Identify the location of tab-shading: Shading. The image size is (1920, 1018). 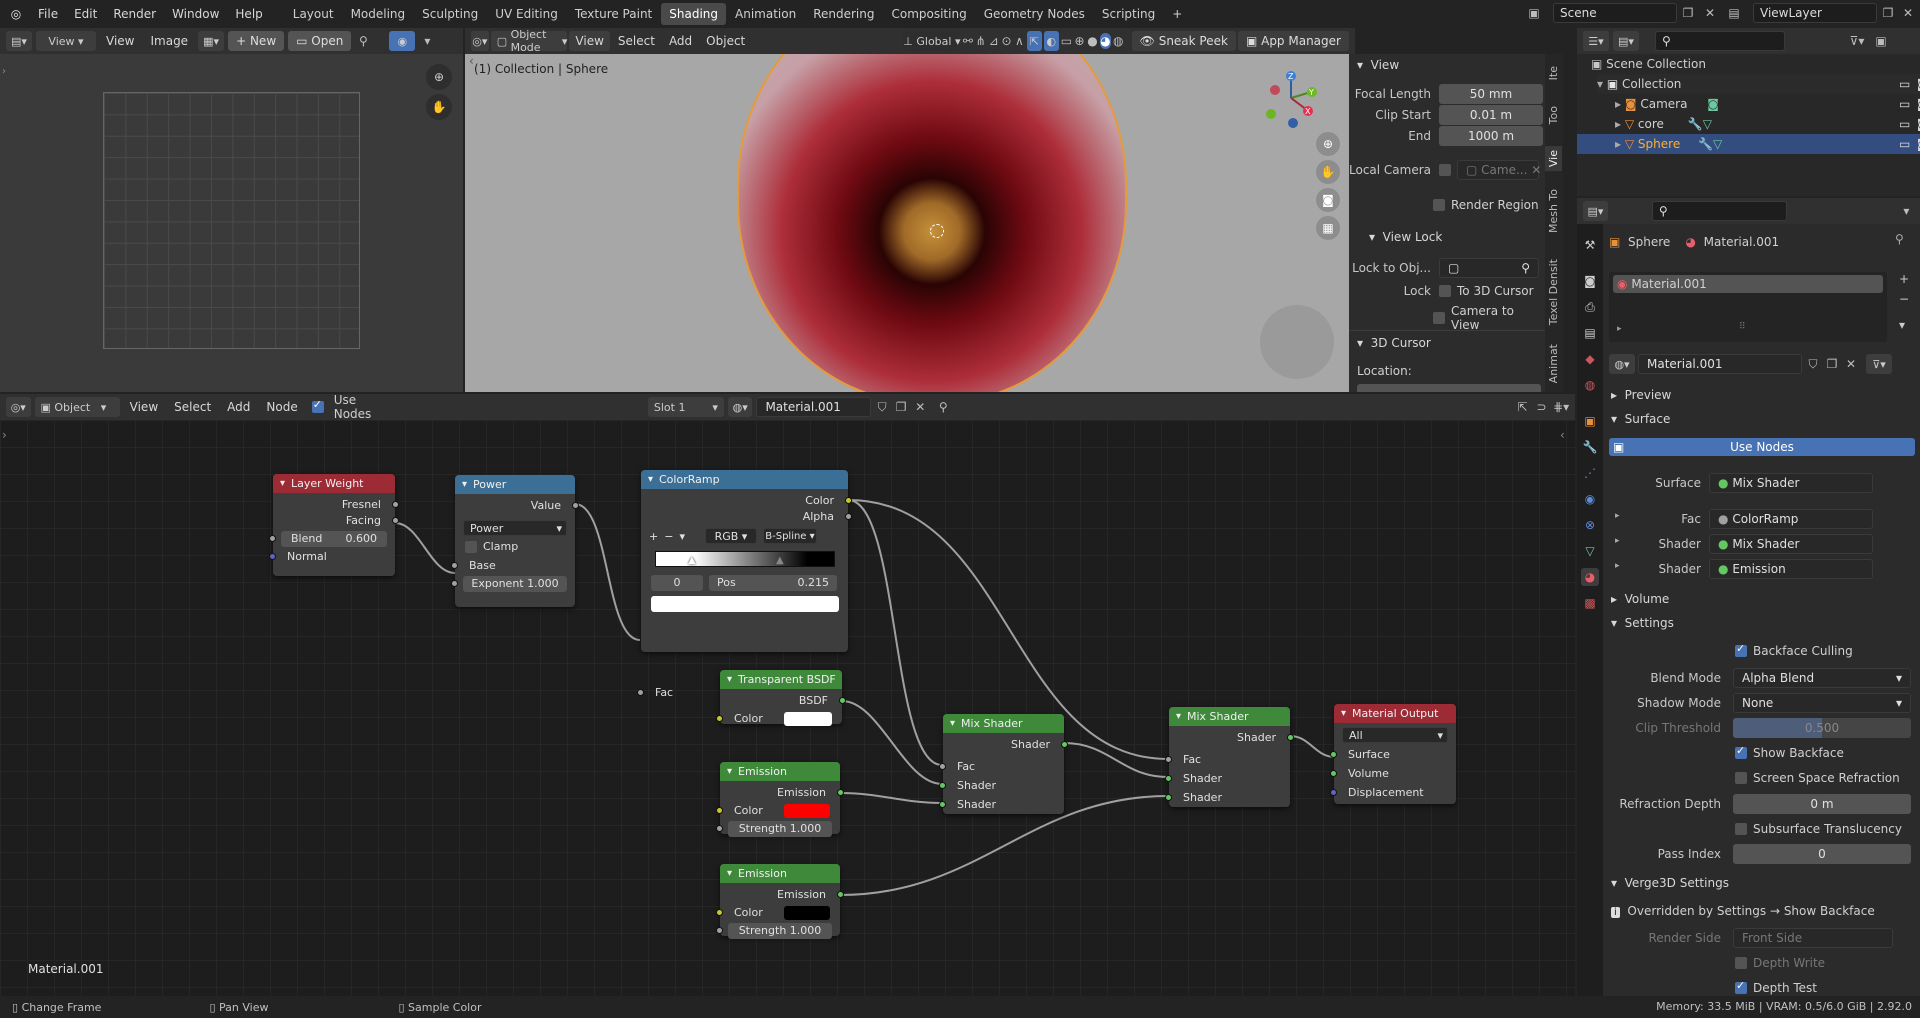
(693, 14).